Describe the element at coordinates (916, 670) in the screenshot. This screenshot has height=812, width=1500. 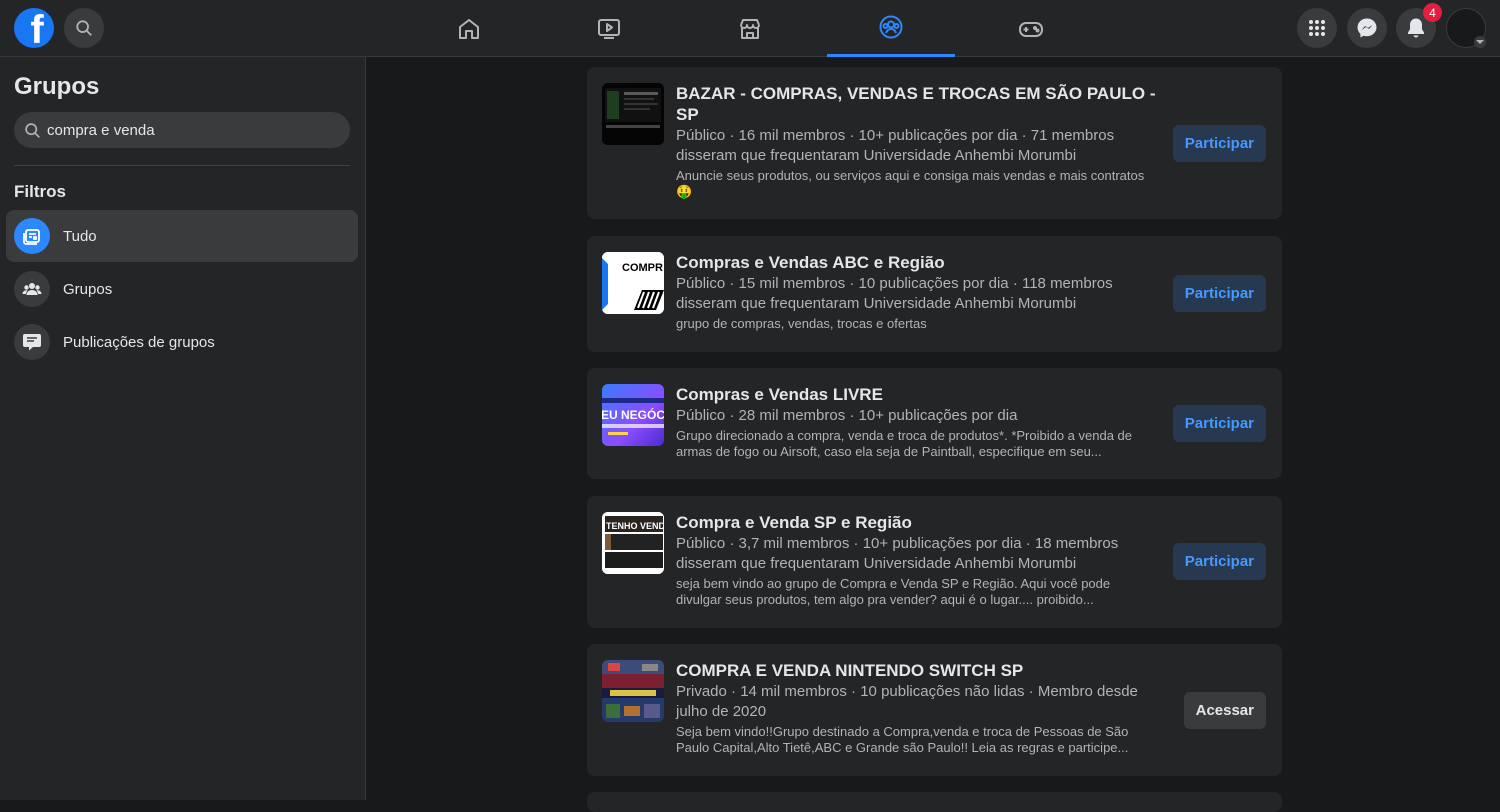
I see `group-name: COMPRA E VENDA NINTENDO SWITCH SP` at that location.